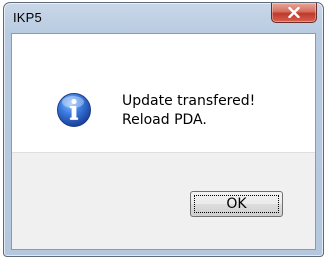 This screenshot has height=261, width=329. I want to click on information-icon, so click(74, 110).